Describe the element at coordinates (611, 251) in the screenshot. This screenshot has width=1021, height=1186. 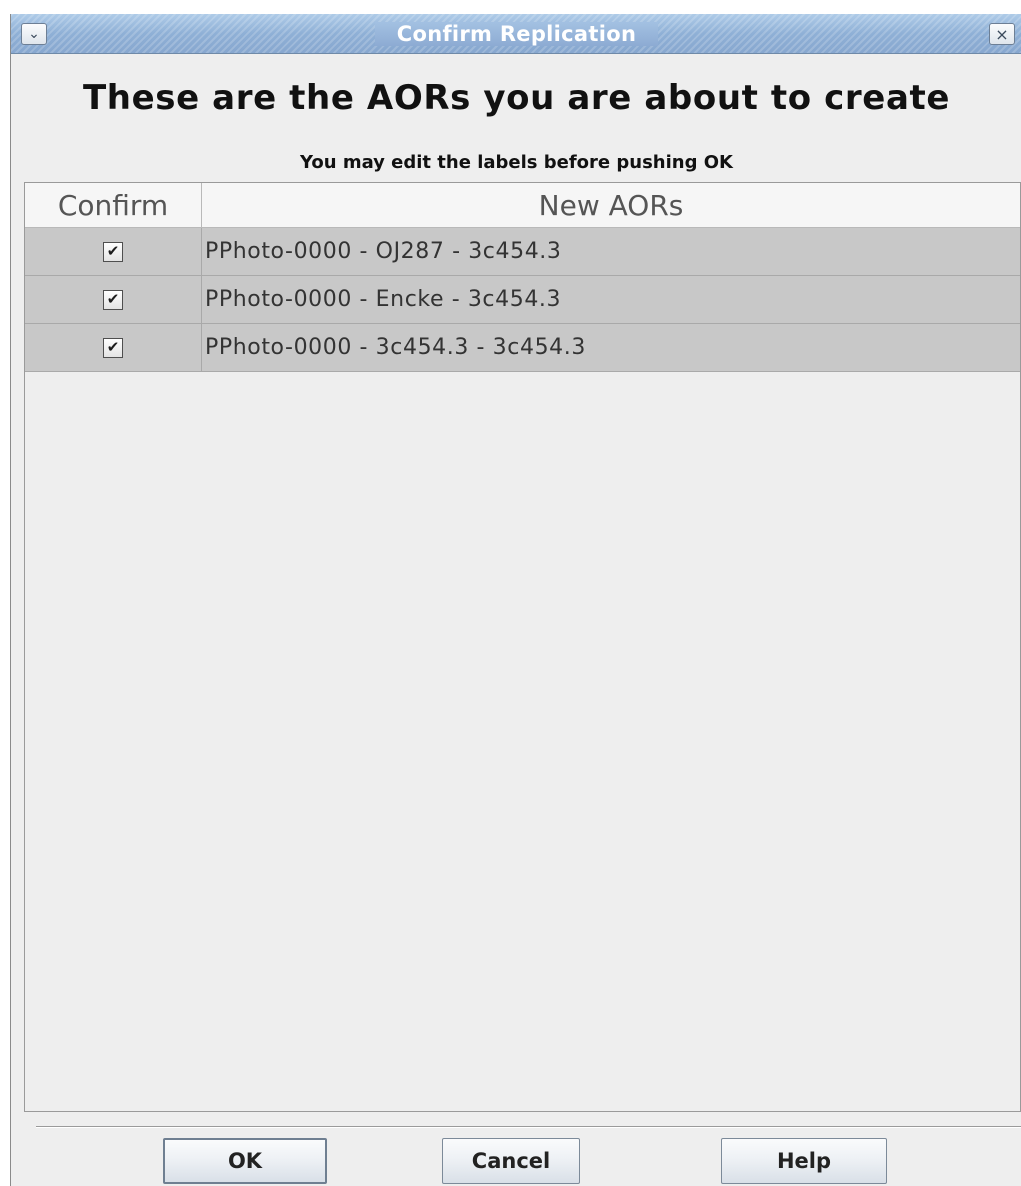
I see `aor-label-cell: PPhoto-0000 - OJ287 - 3c454.3` at that location.